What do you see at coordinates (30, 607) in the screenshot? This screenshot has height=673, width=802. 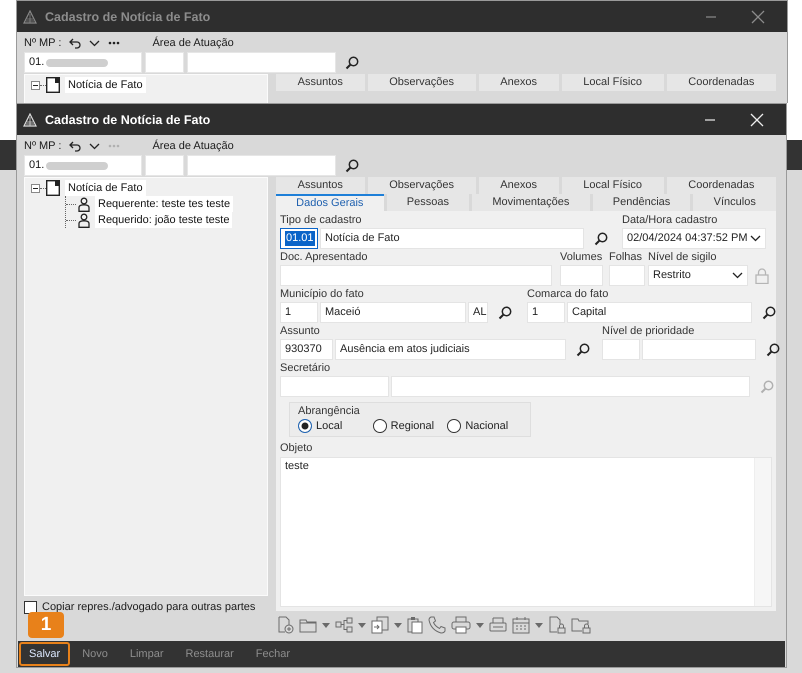 I see `checkbox` at bounding box center [30, 607].